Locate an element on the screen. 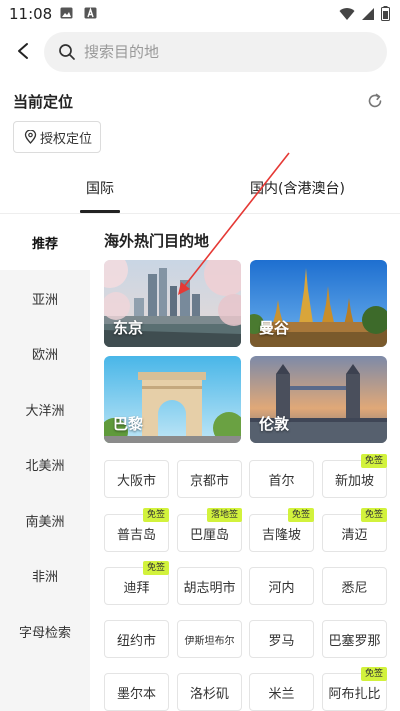 The image size is (400, 711). city-milan: 米兰 is located at coordinates (281, 692).